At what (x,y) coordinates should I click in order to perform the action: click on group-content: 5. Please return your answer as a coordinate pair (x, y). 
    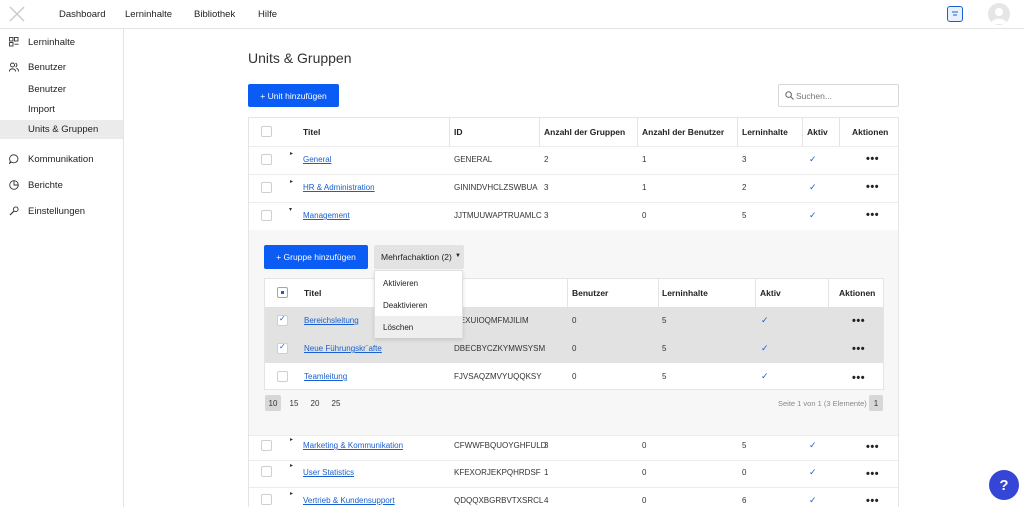
    Looking at the image, I should click on (664, 376).